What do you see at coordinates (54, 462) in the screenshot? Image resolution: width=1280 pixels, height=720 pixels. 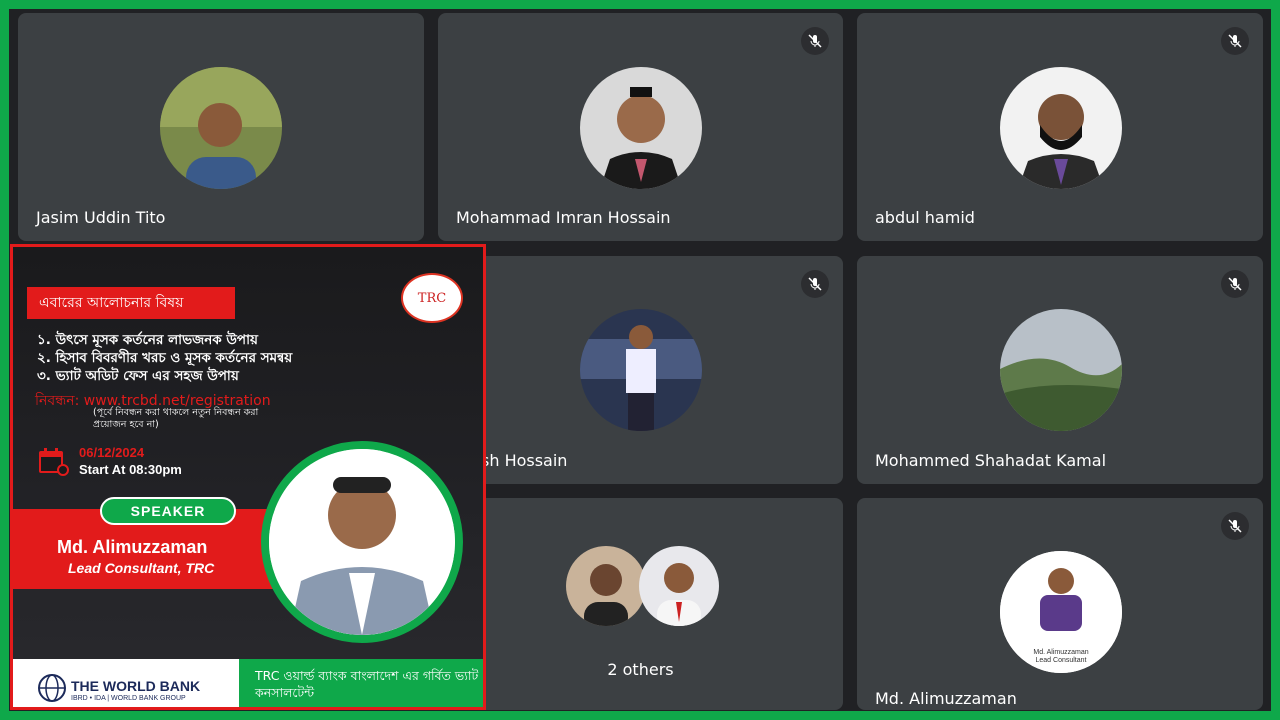 I see `calendar-icon` at bounding box center [54, 462].